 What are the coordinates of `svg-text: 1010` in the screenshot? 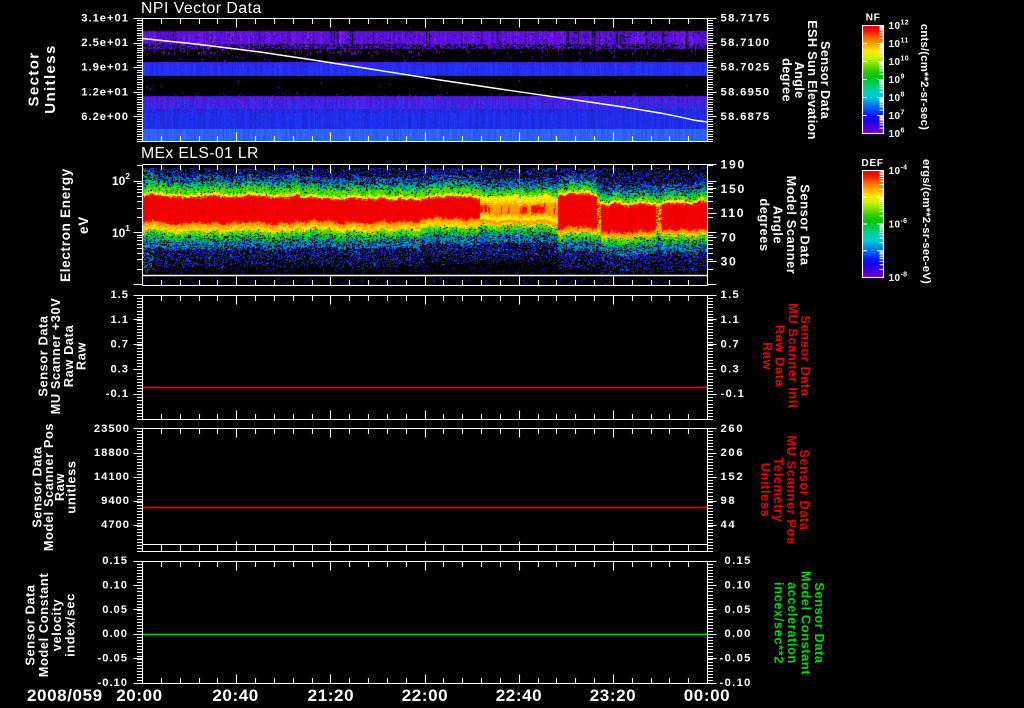 It's located at (899, 61).